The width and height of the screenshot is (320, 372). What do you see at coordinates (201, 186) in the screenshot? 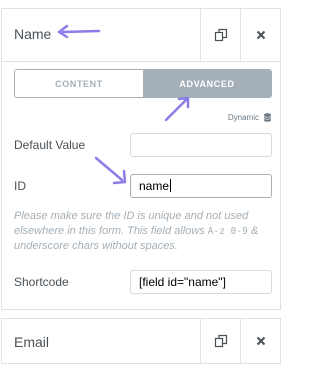
I see `id-input: name` at bounding box center [201, 186].